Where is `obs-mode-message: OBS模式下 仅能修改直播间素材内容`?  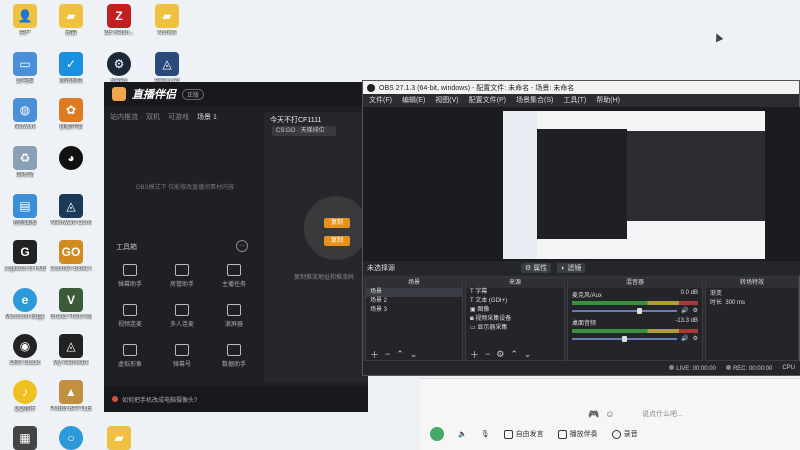 obs-mode-message: OBS模式下 仅能修改直播间素材内容 is located at coordinates (185, 188).